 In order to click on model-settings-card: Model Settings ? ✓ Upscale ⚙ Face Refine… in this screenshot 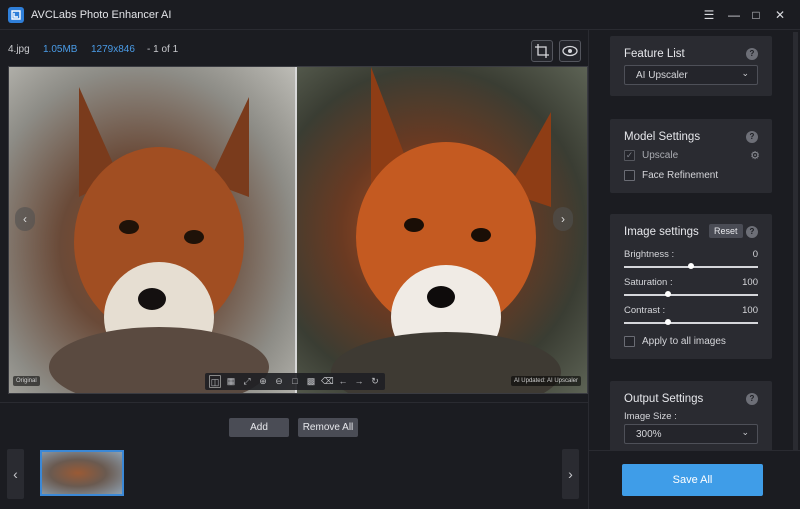, I will do `click(691, 156)`.